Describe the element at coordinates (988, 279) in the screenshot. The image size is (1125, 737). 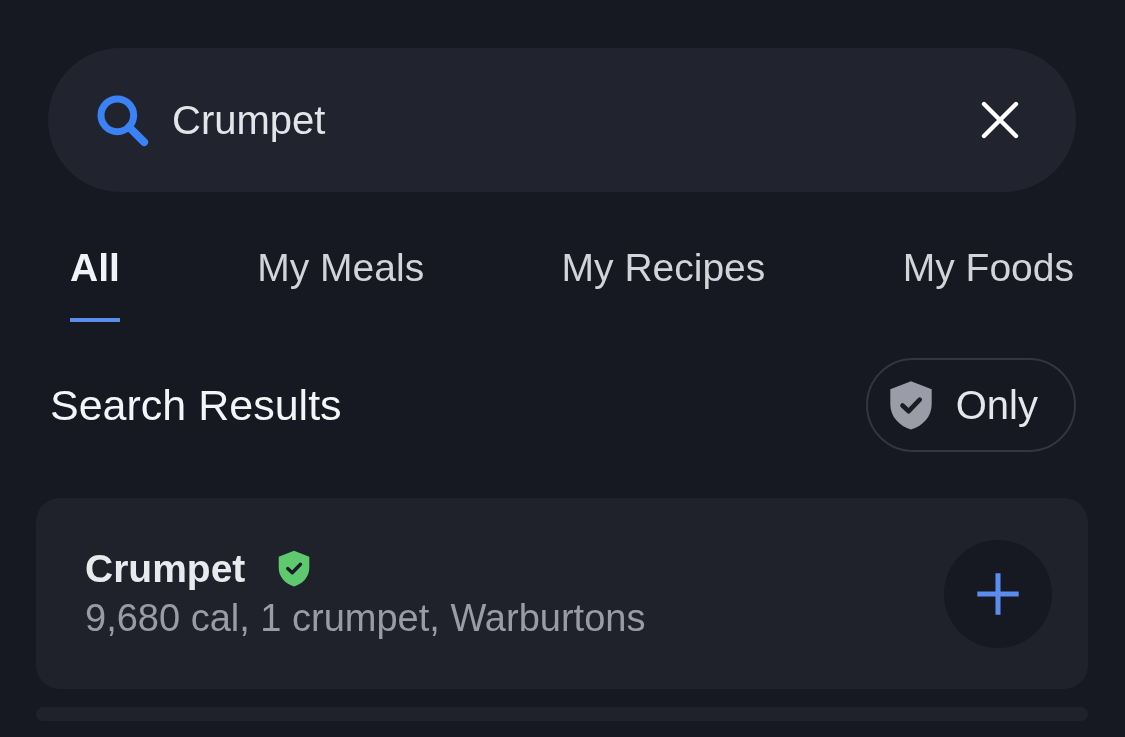
I see `tab: My Foods` at that location.